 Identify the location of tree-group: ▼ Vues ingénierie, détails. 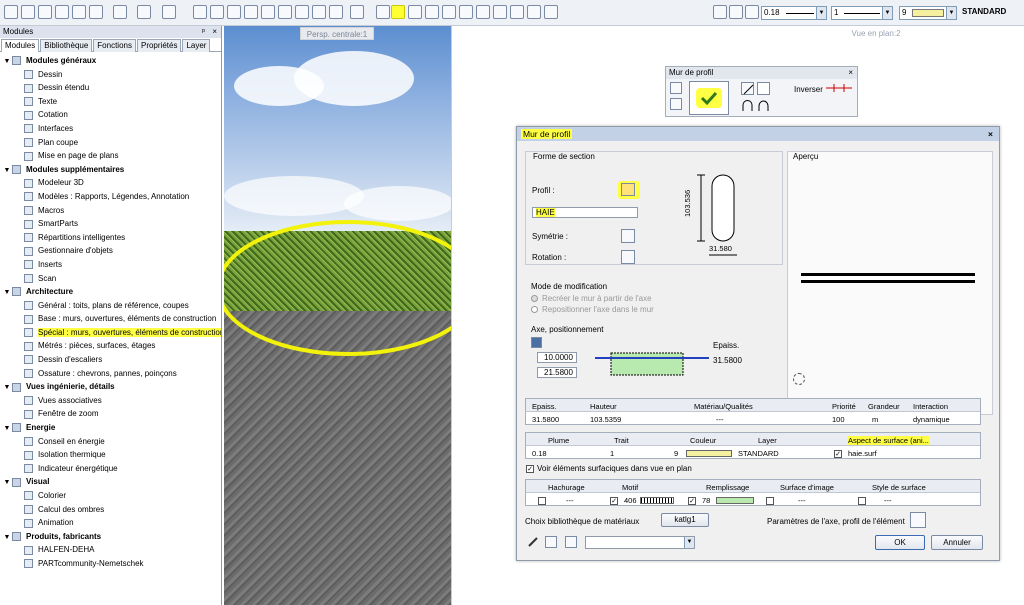
(110, 387).